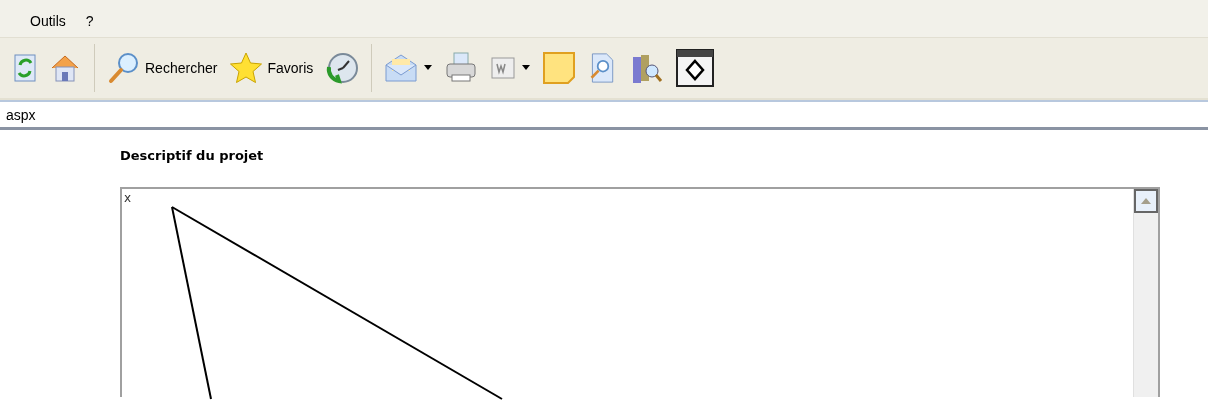 This screenshot has width=1208, height=403. Describe the element at coordinates (307, 114) in the screenshot. I see `address-field: aspx` at that location.